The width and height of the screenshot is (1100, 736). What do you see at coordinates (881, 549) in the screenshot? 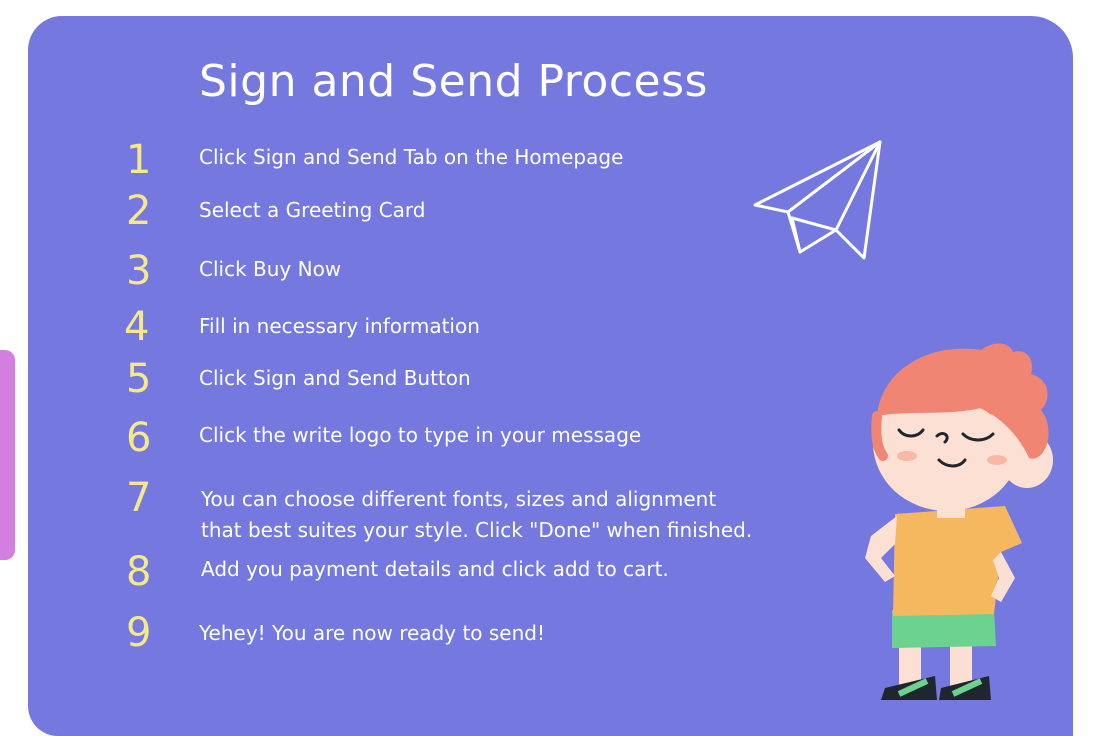
I see `boy-left-arm` at bounding box center [881, 549].